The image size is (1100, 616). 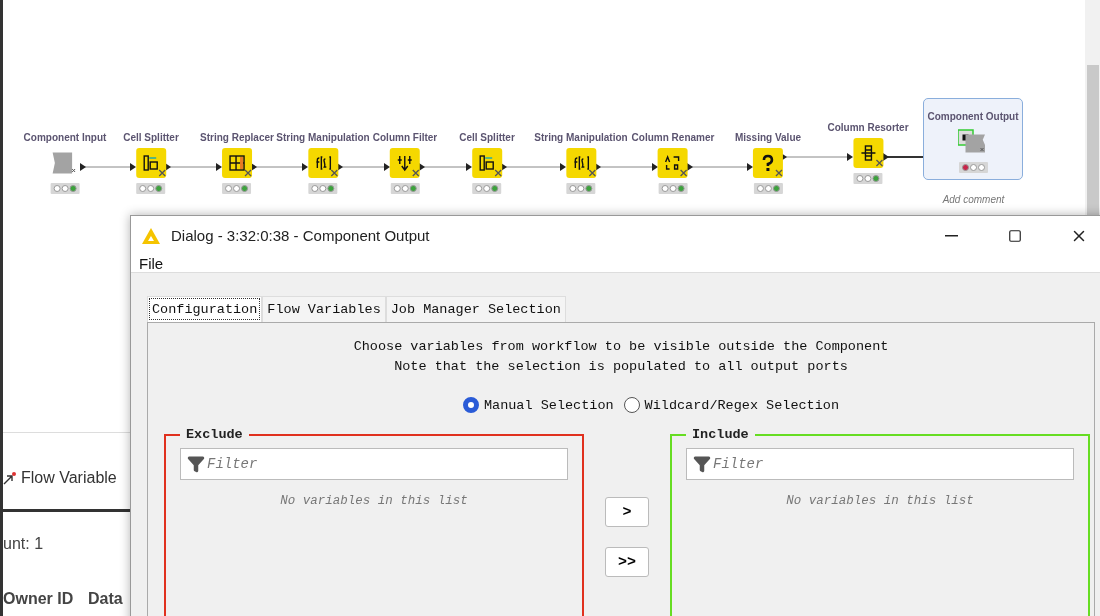 What do you see at coordinates (23, 544) in the screenshot?
I see `row-count: unt: 1` at bounding box center [23, 544].